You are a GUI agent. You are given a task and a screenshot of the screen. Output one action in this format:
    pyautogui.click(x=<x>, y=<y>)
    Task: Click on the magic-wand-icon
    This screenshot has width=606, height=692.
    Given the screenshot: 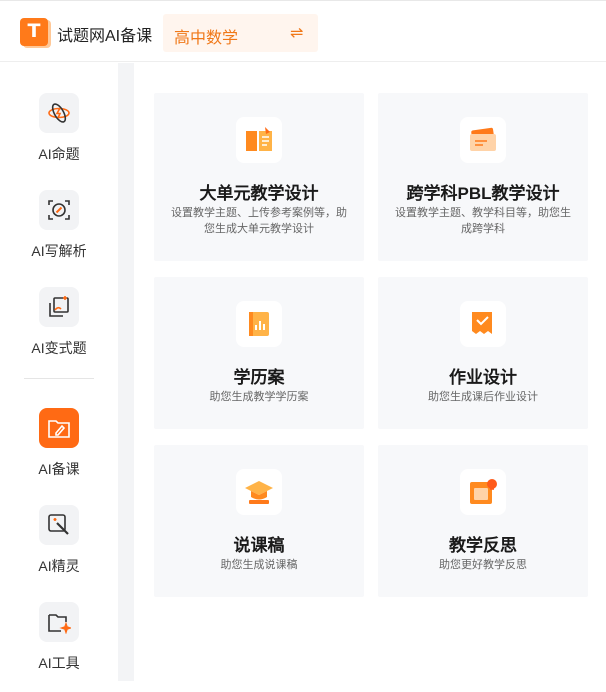 What is the action you would take?
    pyautogui.click(x=59, y=525)
    